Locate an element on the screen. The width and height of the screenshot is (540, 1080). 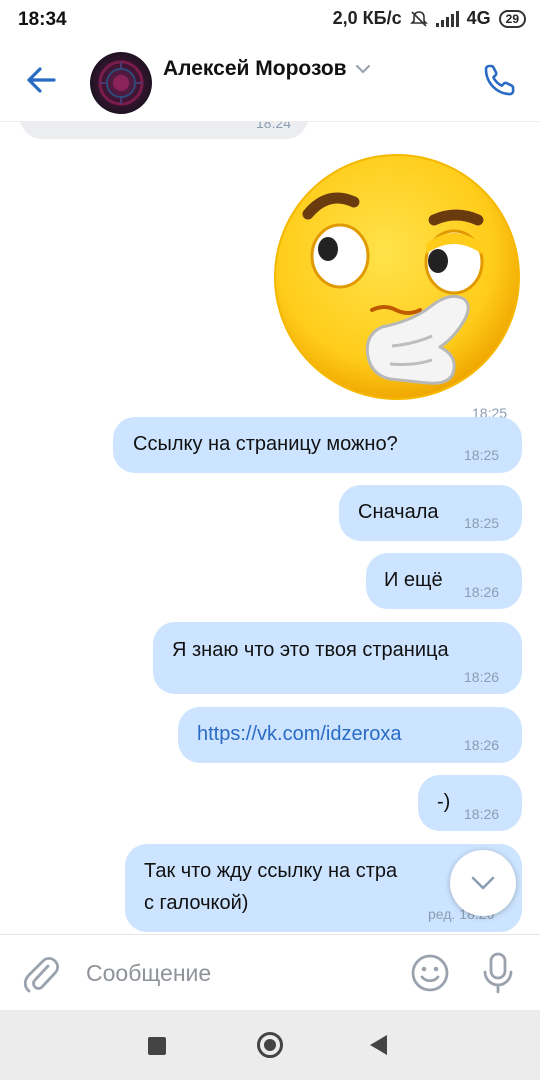
network-type: 4G is located at coordinates (478, 18).